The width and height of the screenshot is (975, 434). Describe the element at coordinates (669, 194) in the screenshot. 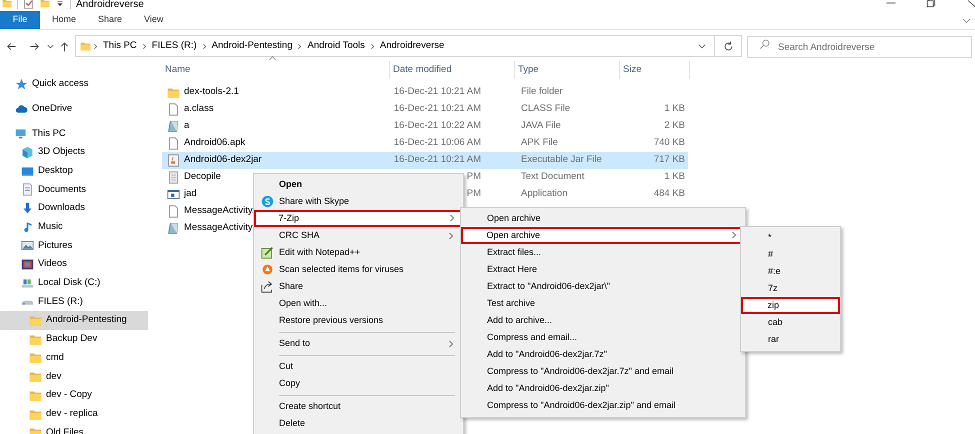

I see `file-size: 484 KB` at that location.